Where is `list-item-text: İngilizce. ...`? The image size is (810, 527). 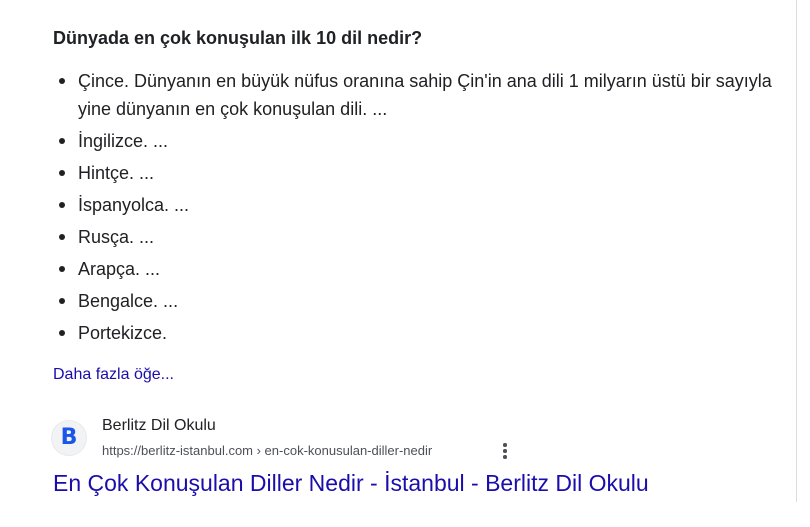 list-item-text: İngilizce. ... is located at coordinates (123, 141).